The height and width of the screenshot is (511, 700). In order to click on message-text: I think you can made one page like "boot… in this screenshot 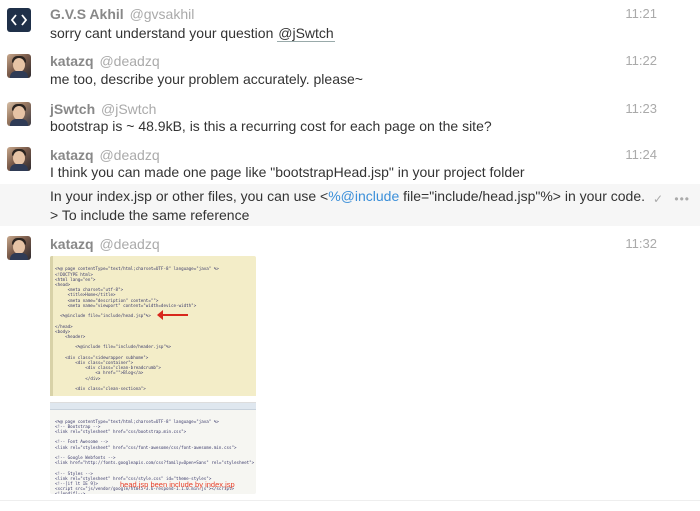, I will do `click(287, 172)`.